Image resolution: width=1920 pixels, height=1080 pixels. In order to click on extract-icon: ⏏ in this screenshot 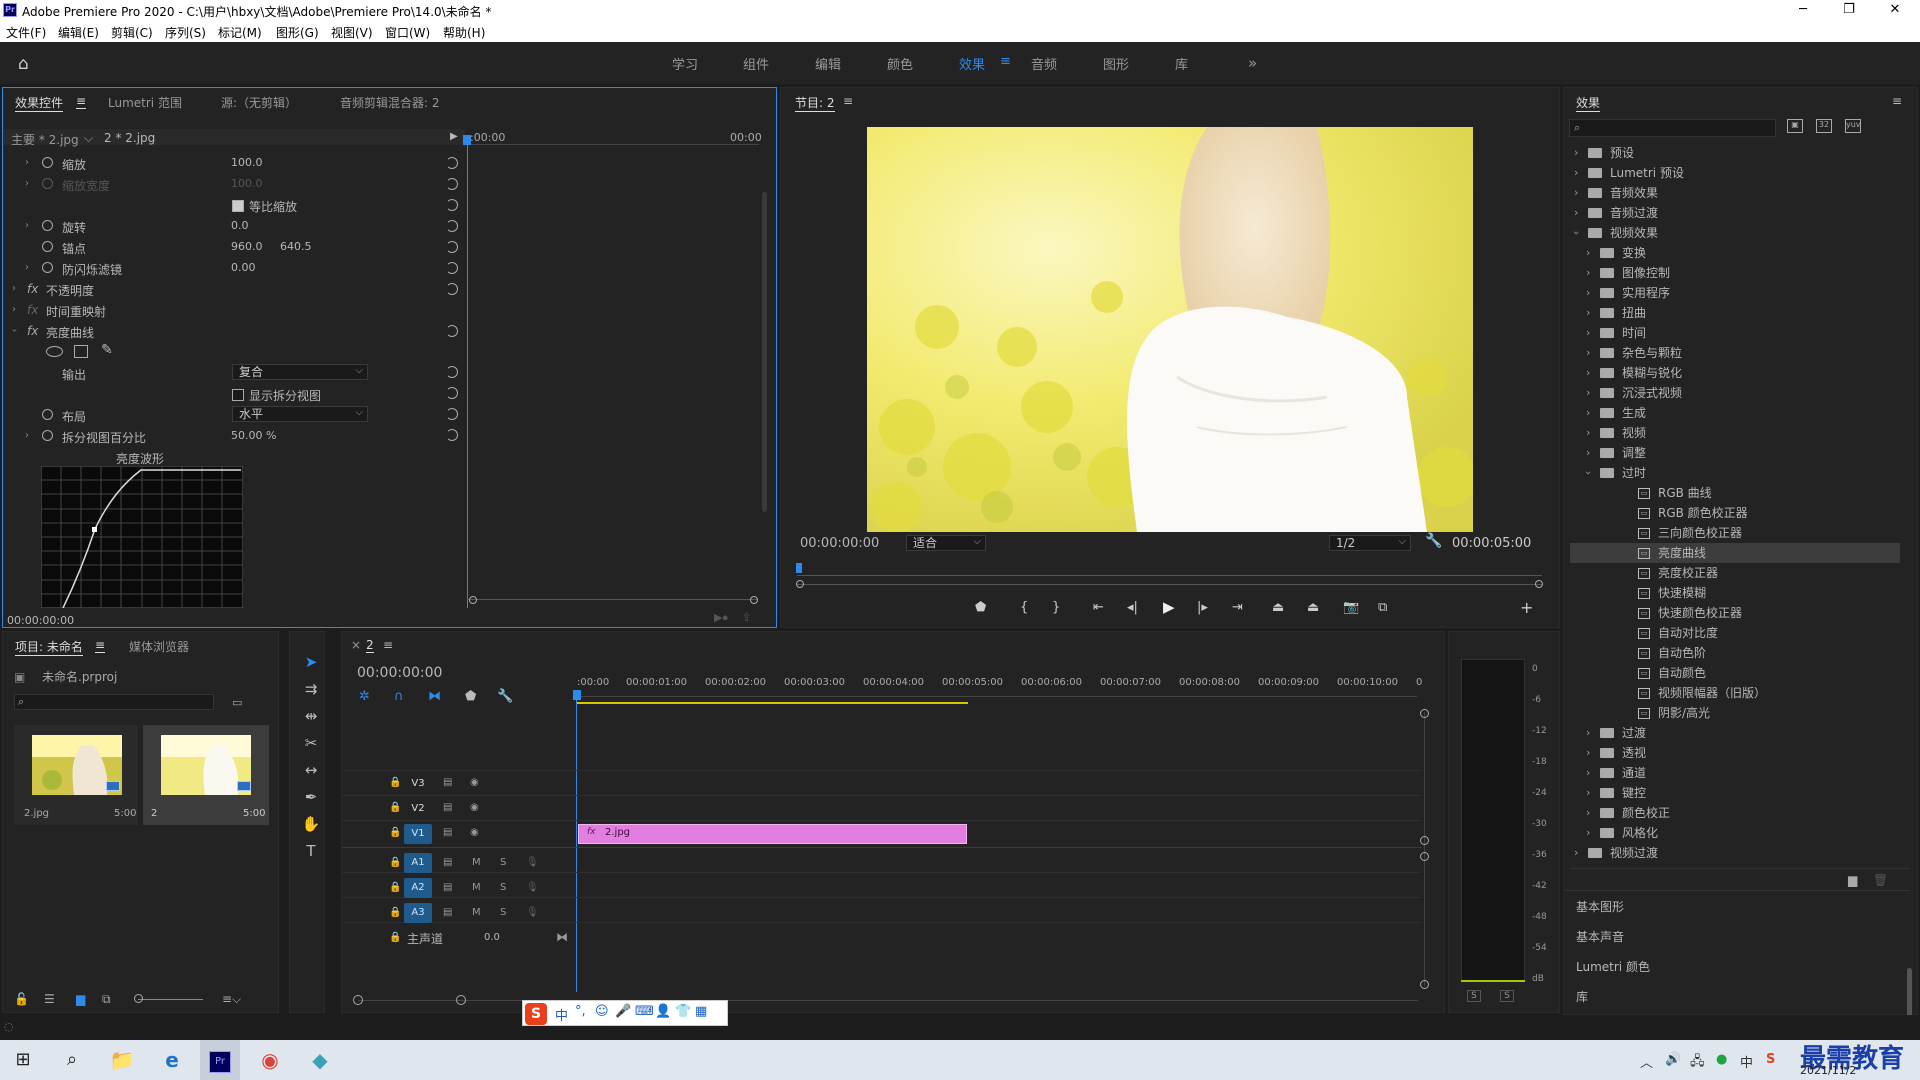, I will do `click(1313, 607)`.